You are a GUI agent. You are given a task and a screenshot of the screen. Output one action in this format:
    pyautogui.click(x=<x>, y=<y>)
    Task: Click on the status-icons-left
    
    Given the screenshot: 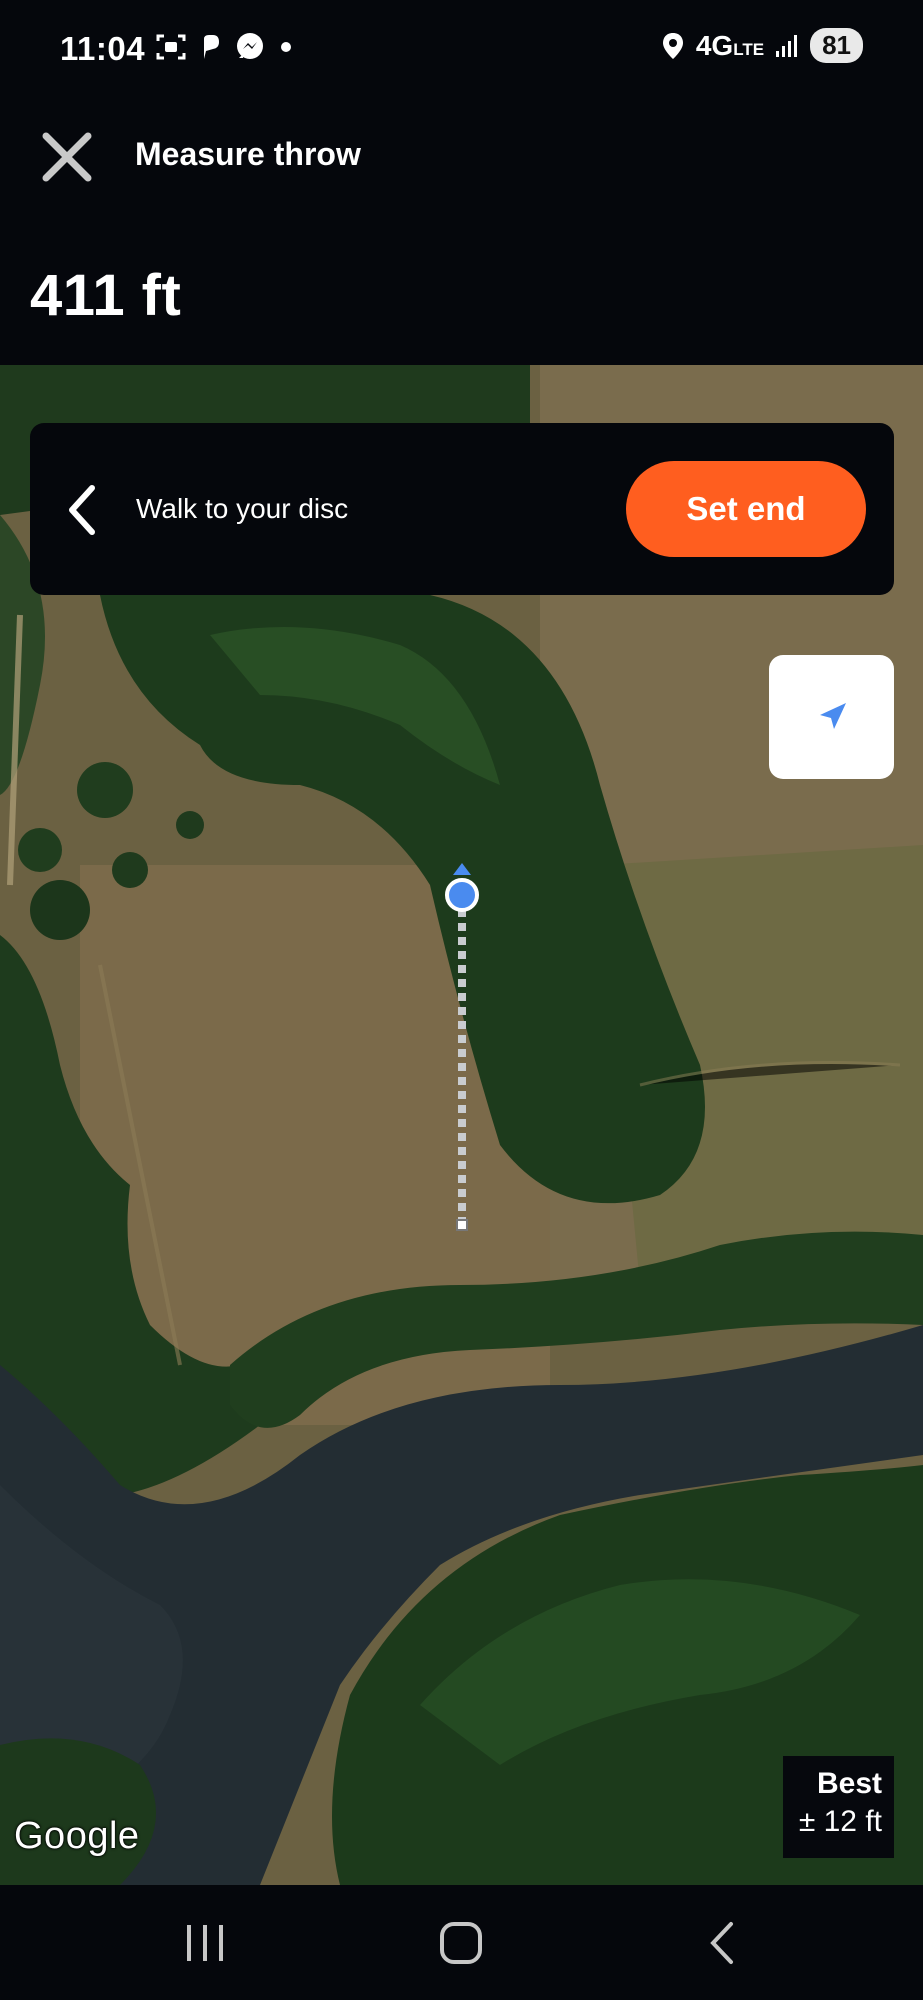 What is the action you would take?
    pyautogui.click(x=224, y=47)
    